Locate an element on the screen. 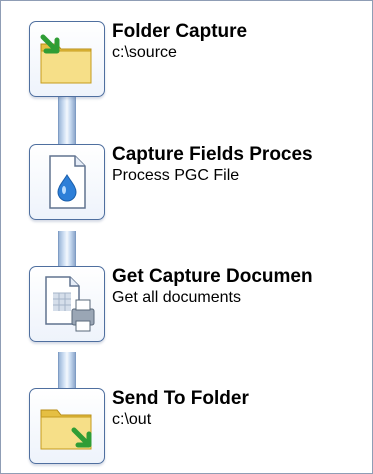  step-subtitle: Get all documents is located at coordinates (176, 297).